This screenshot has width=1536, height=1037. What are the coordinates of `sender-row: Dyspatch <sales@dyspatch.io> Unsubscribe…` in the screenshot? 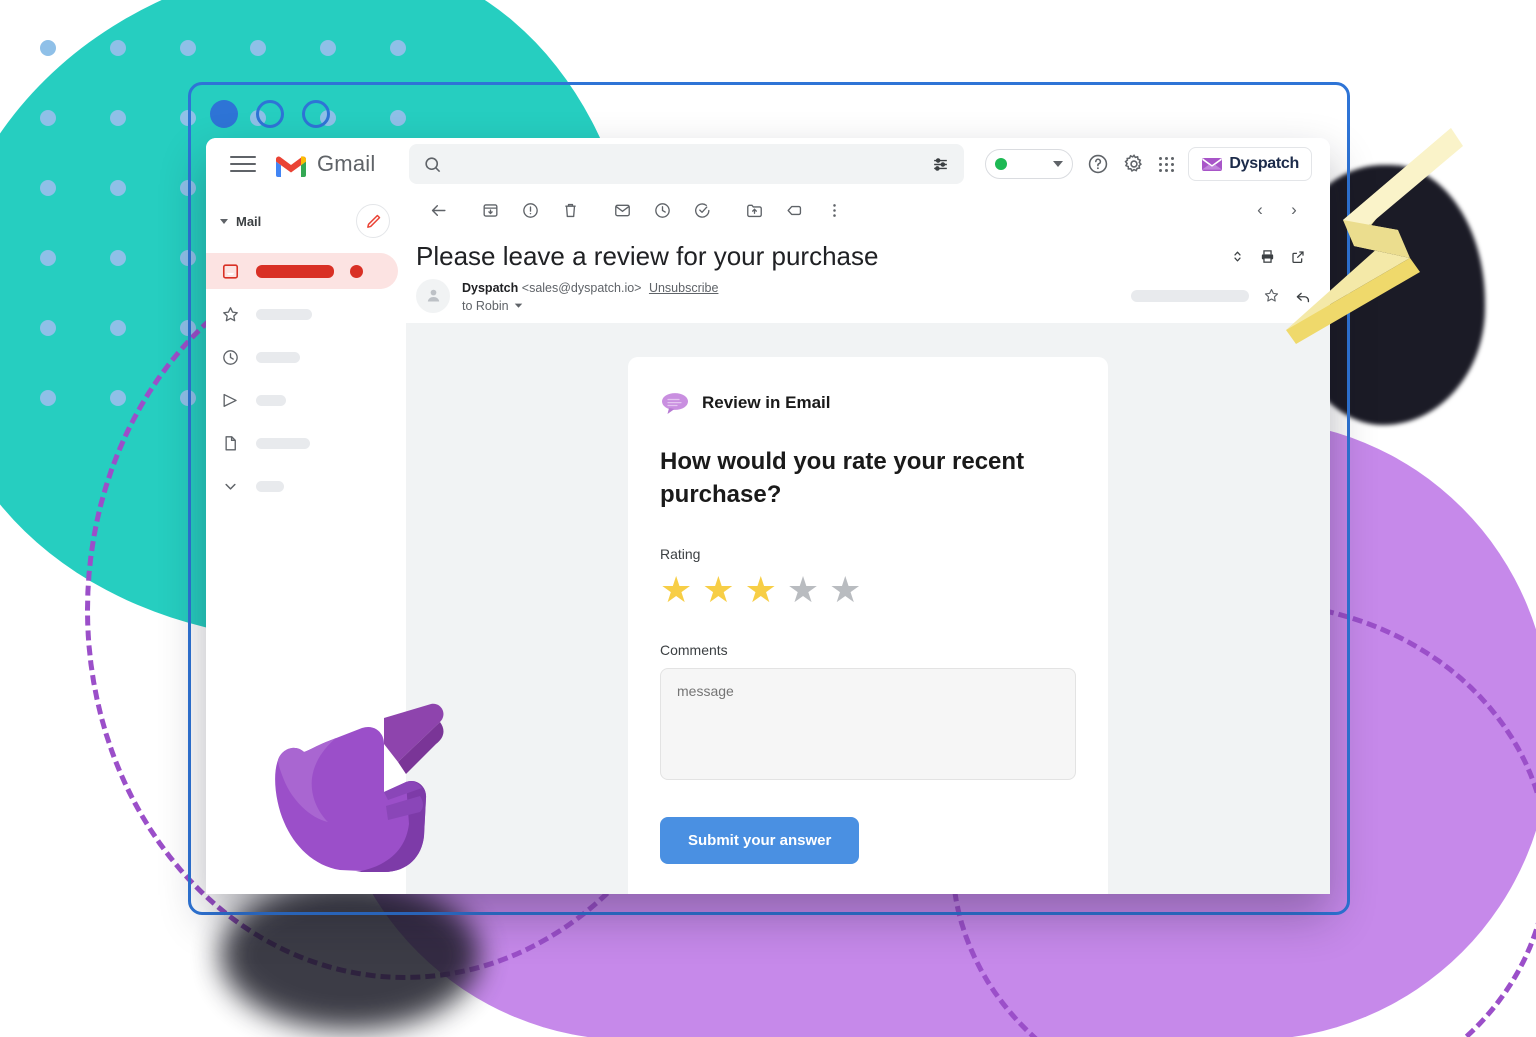 It's located at (868, 299).